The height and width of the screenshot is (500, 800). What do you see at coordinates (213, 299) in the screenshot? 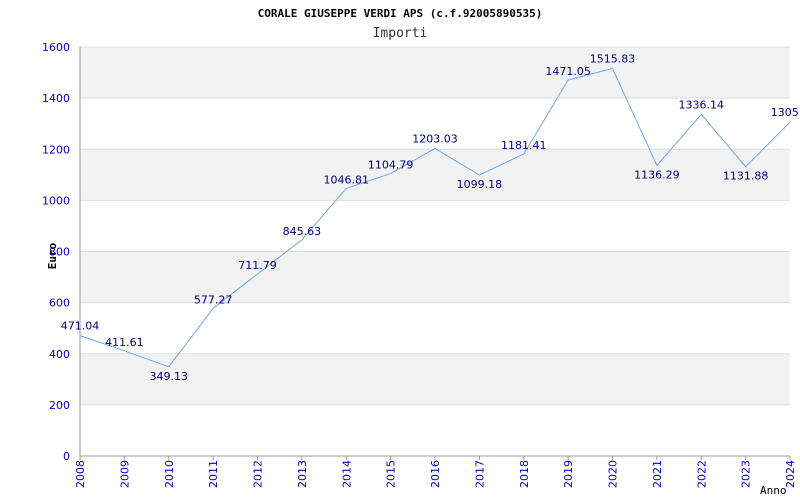
I see `data-label: 577.27` at bounding box center [213, 299].